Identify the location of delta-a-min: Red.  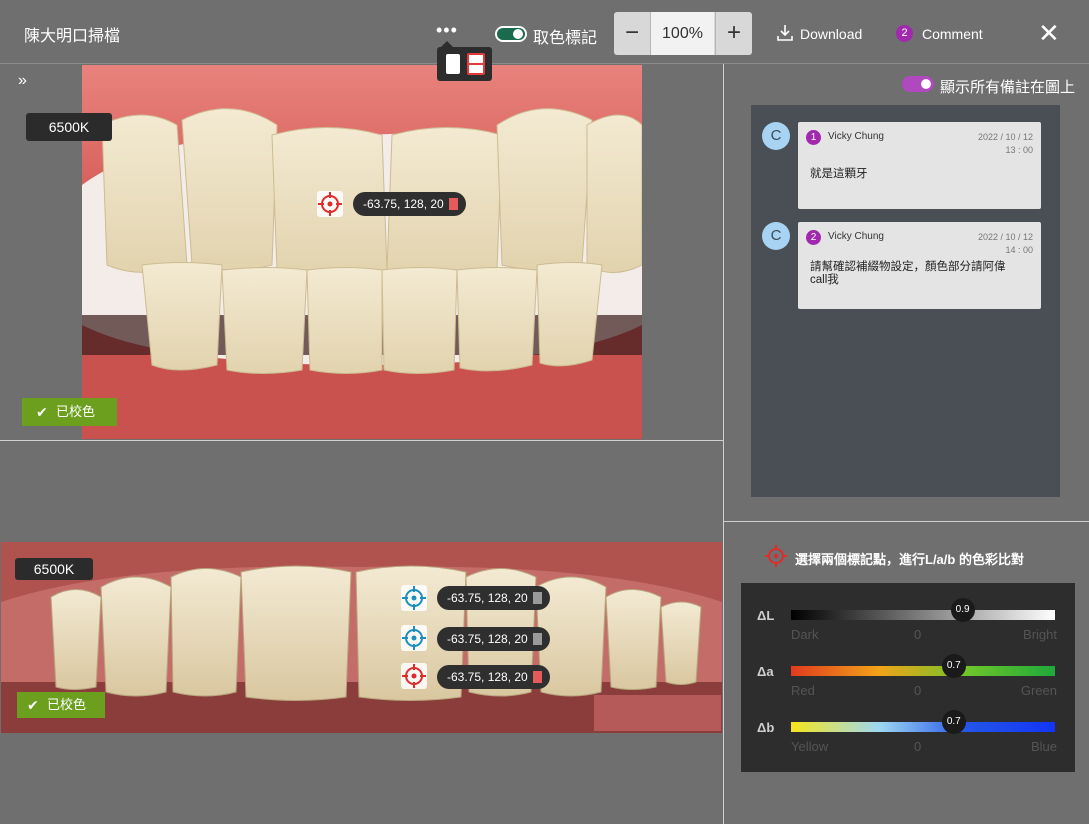
(803, 690).